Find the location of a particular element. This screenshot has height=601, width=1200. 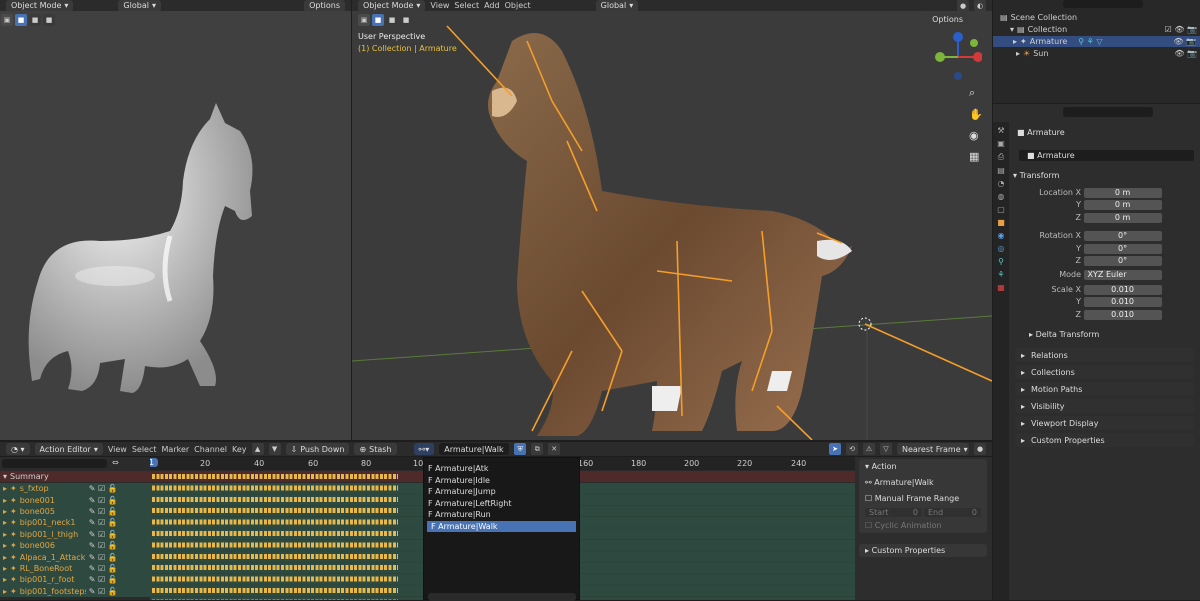

outliner-item-scene-collection: ▤ Scene Collection is located at coordinates (1037, 17).